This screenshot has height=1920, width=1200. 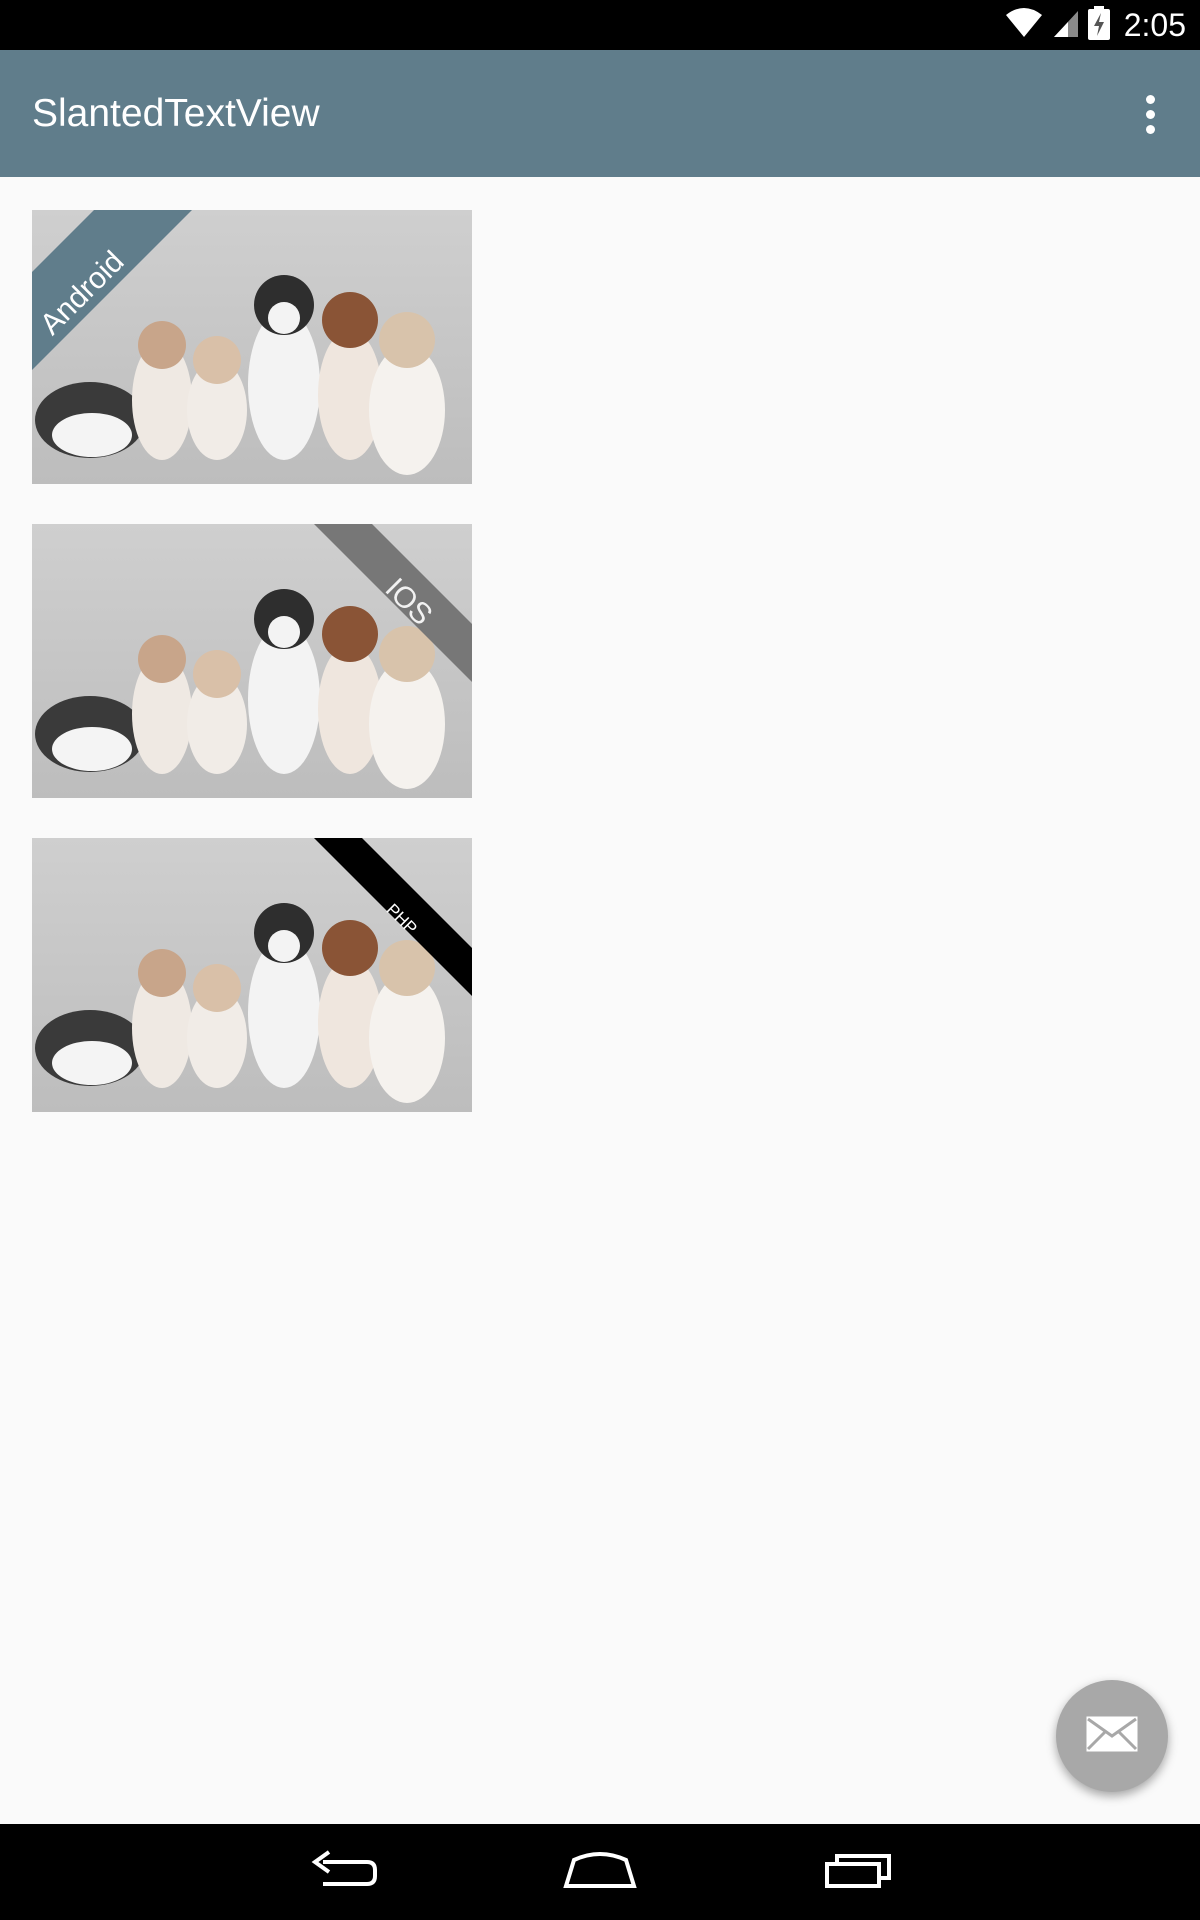 I want to click on mail-fab-button, so click(x=1112, y=1736).